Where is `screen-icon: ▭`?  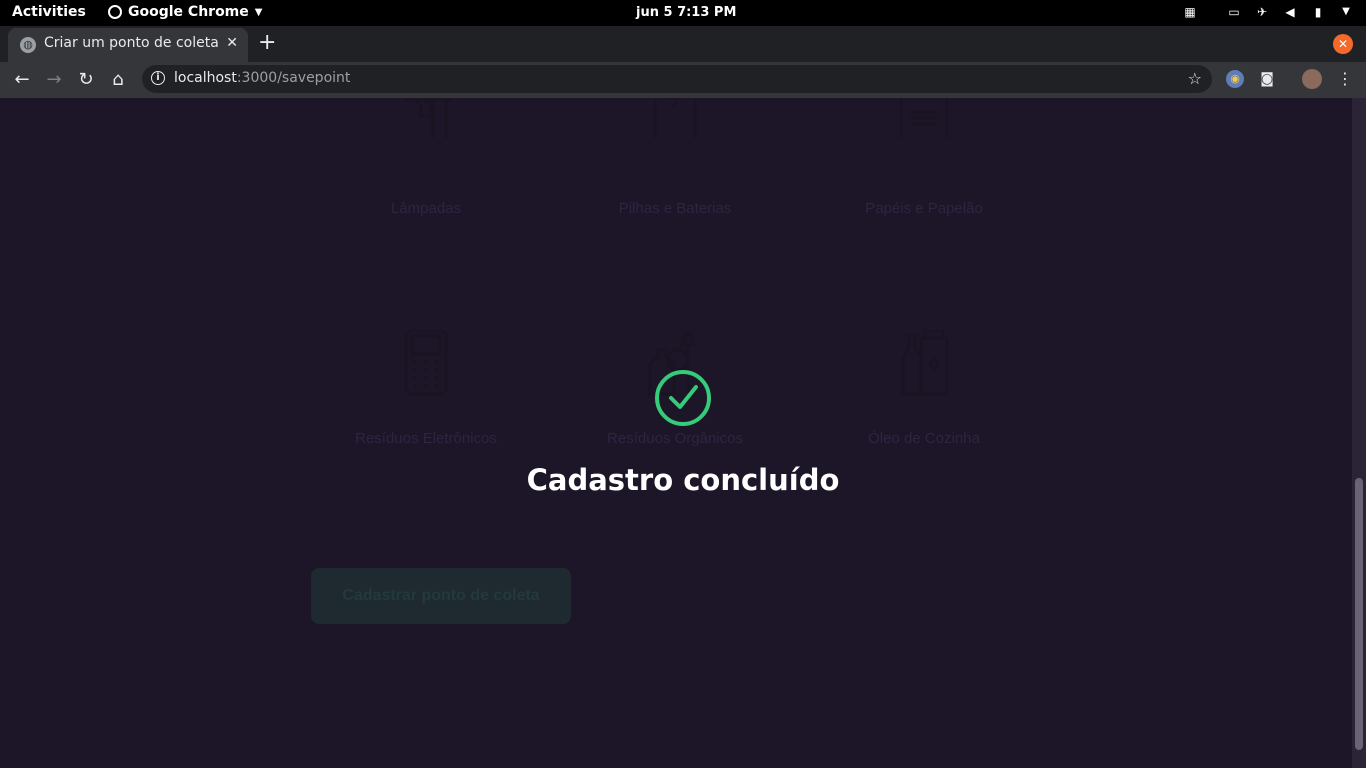 screen-icon: ▭ is located at coordinates (1234, 12).